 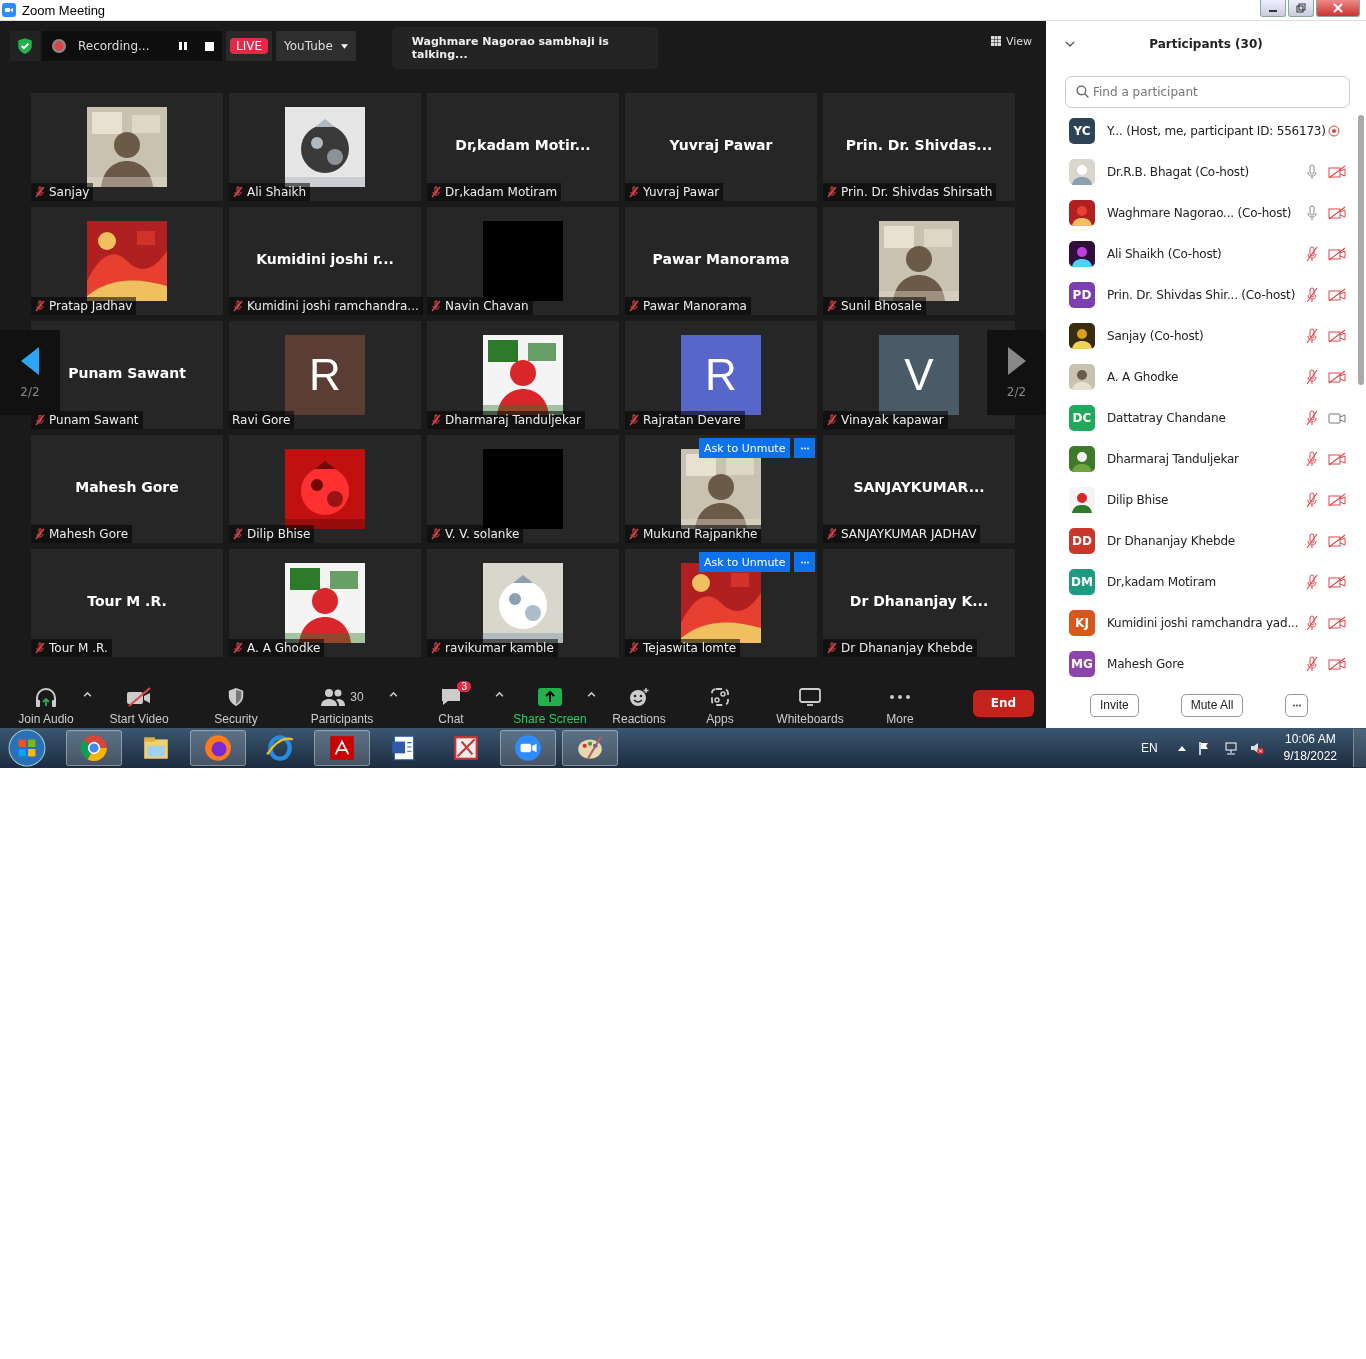 What do you see at coordinates (1082, 295) in the screenshot?
I see `avatar: PD` at bounding box center [1082, 295].